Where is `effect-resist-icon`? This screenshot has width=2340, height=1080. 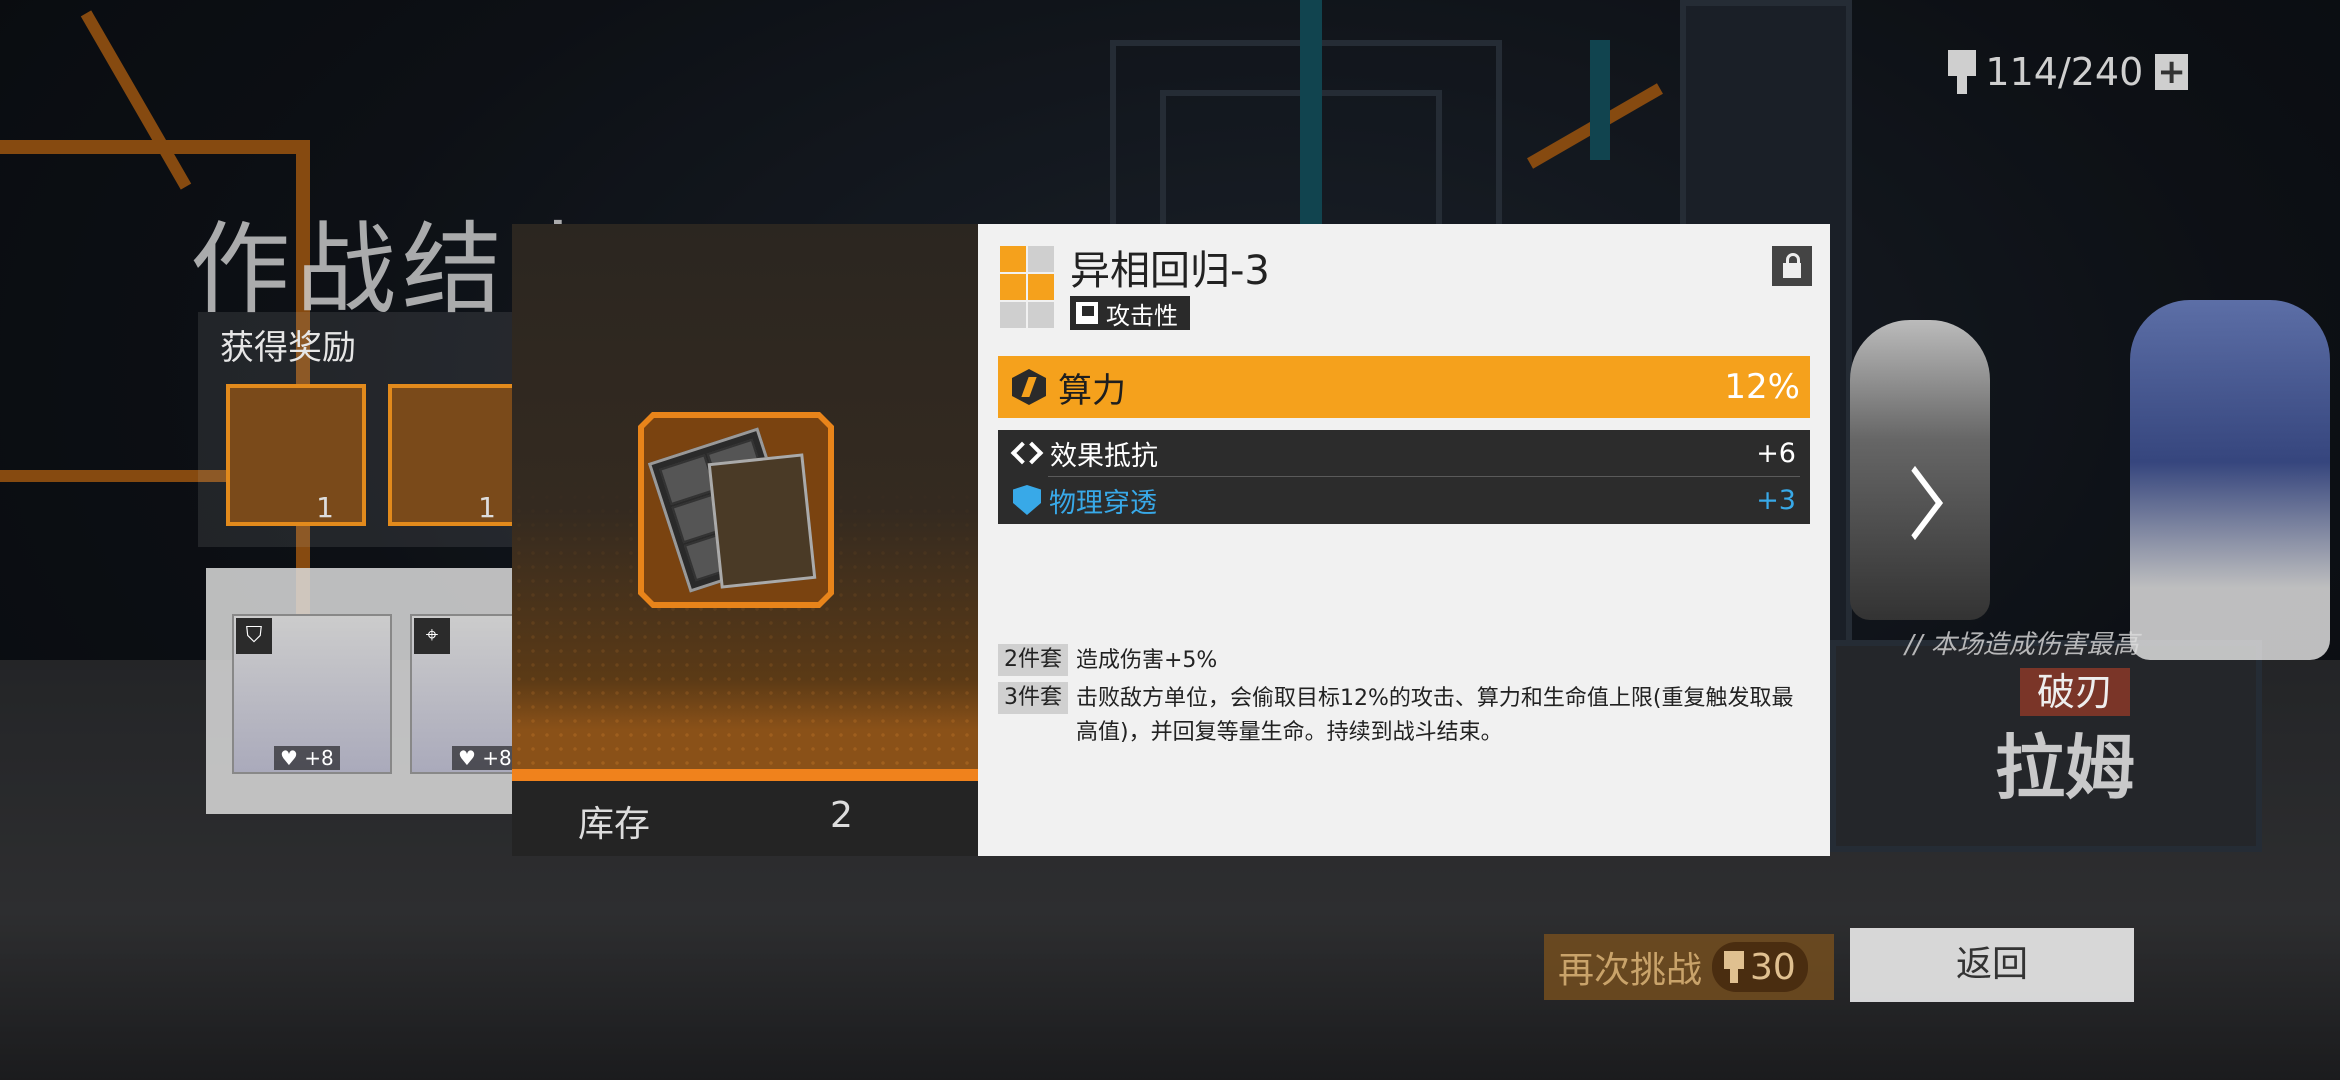 effect-resist-icon is located at coordinates (1027, 453).